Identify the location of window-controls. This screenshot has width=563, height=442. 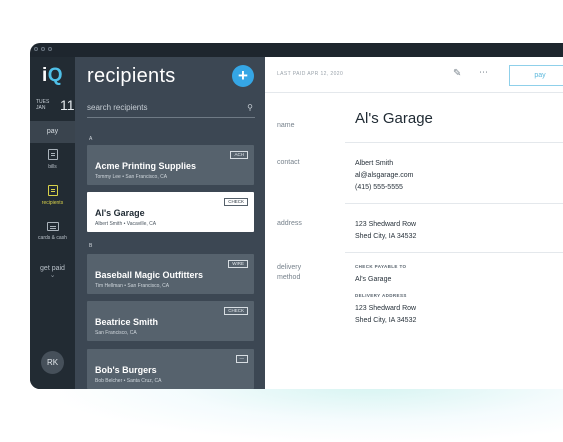
(43, 49).